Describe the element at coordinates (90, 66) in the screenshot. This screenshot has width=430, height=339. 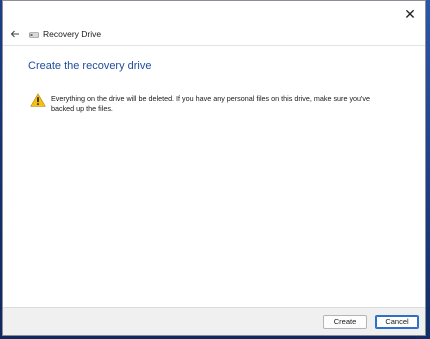
I see `page-title: Create the recovery drive` at that location.